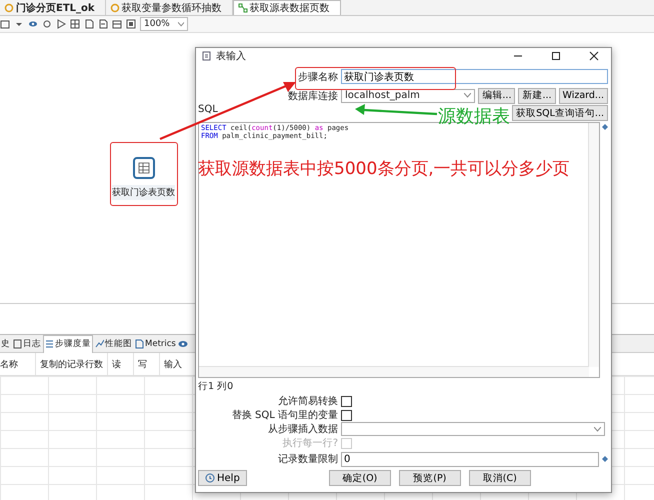  I want to click on vertical-scrollbar, so click(593, 245).